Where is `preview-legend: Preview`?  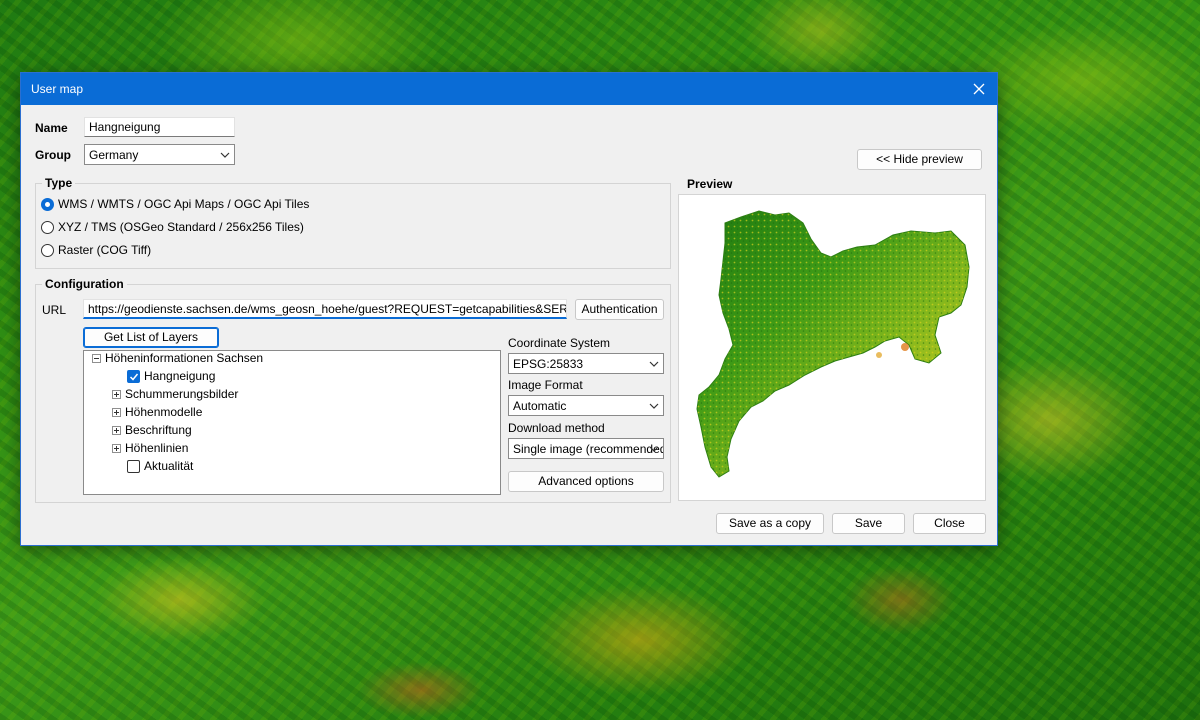
preview-legend: Preview is located at coordinates (710, 184).